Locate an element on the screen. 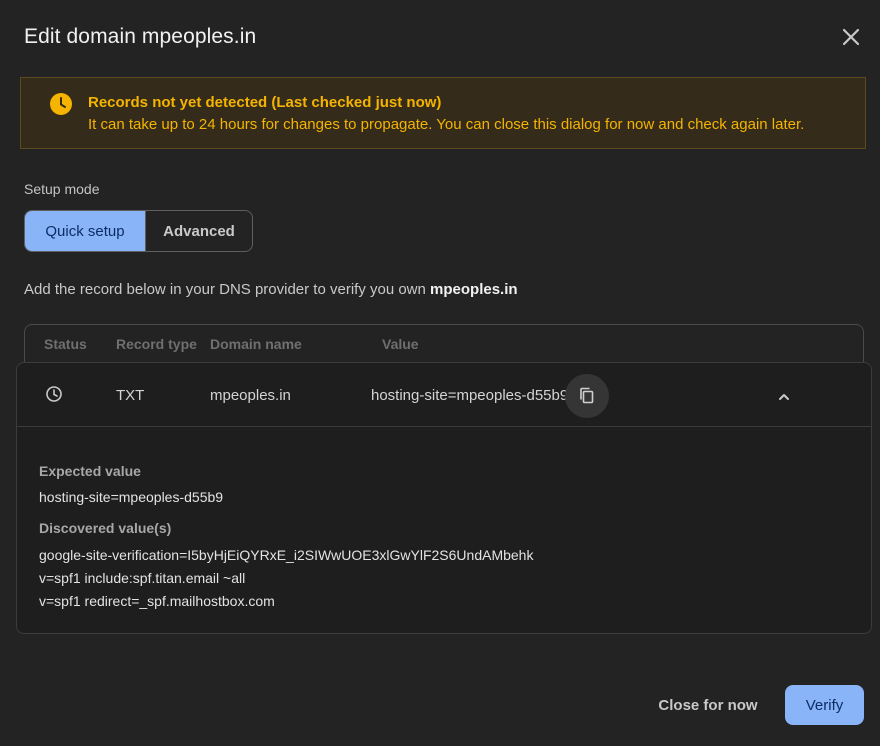 The image size is (880, 746). expected-value-label: Expected value is located at coordinates (90, 471).